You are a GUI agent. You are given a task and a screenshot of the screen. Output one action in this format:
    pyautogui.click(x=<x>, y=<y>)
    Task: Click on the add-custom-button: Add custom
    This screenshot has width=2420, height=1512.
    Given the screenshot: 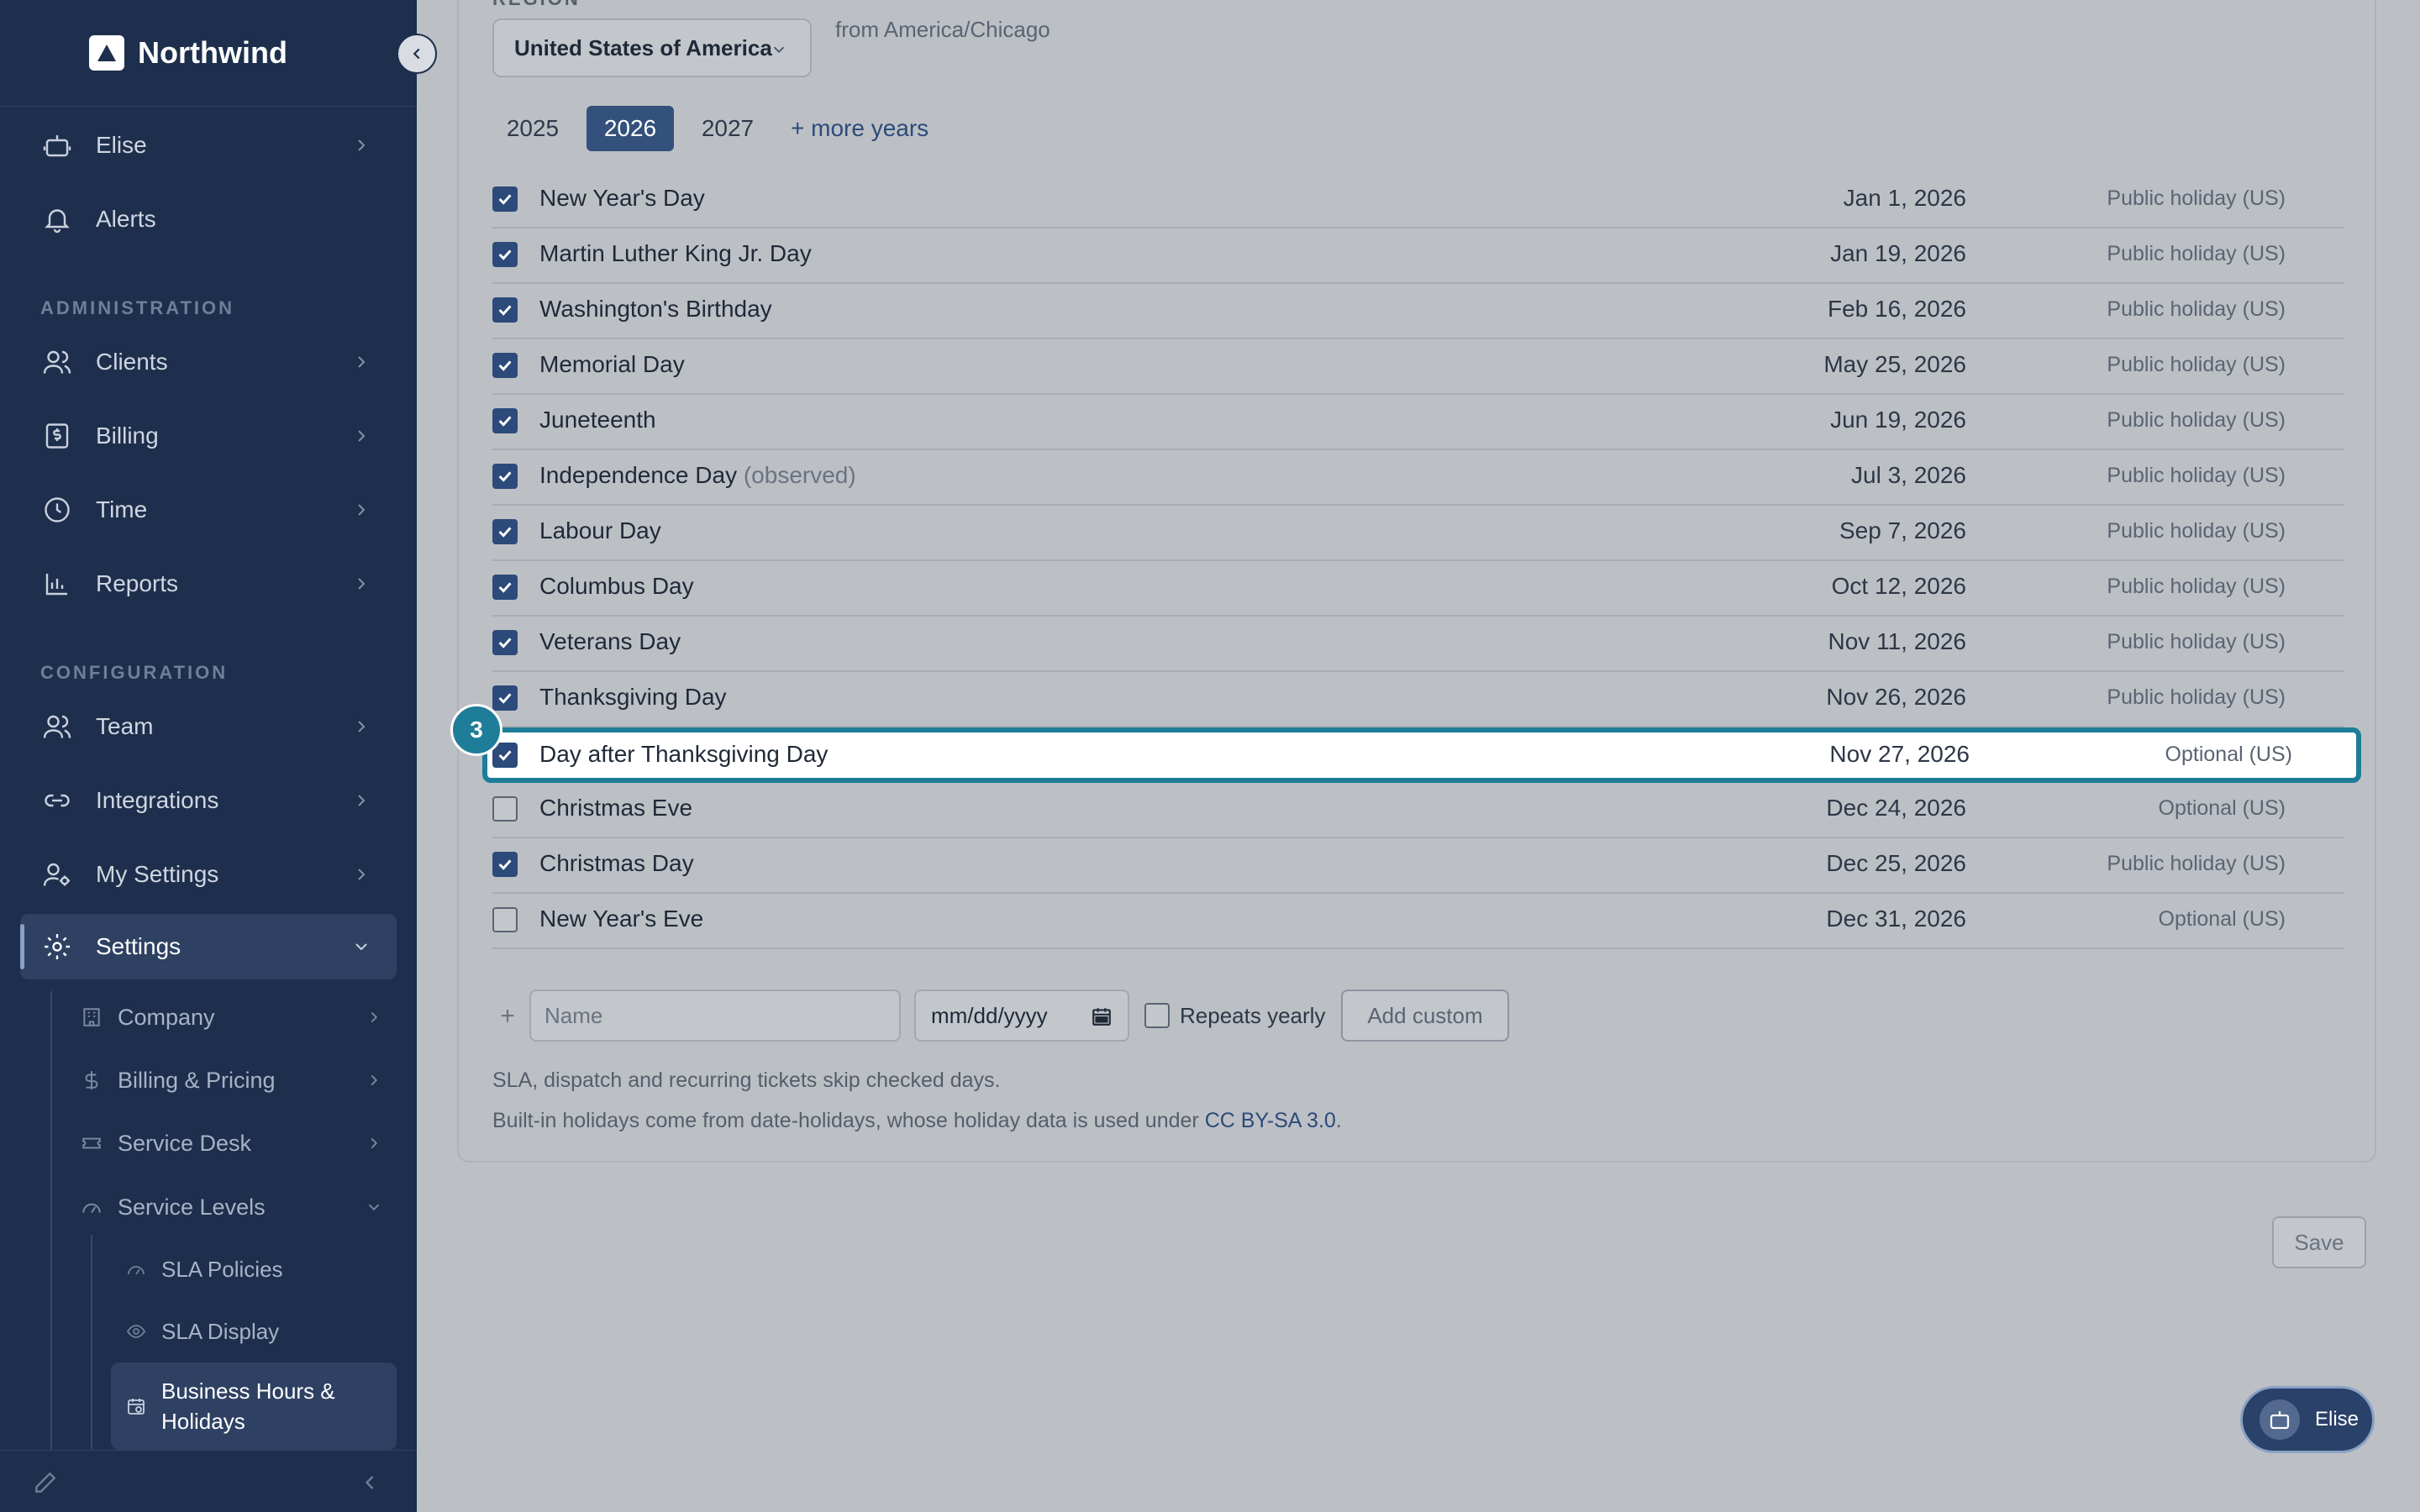 What is the action you would take?
    pyautogui.click(x=1425, y=1016)
    